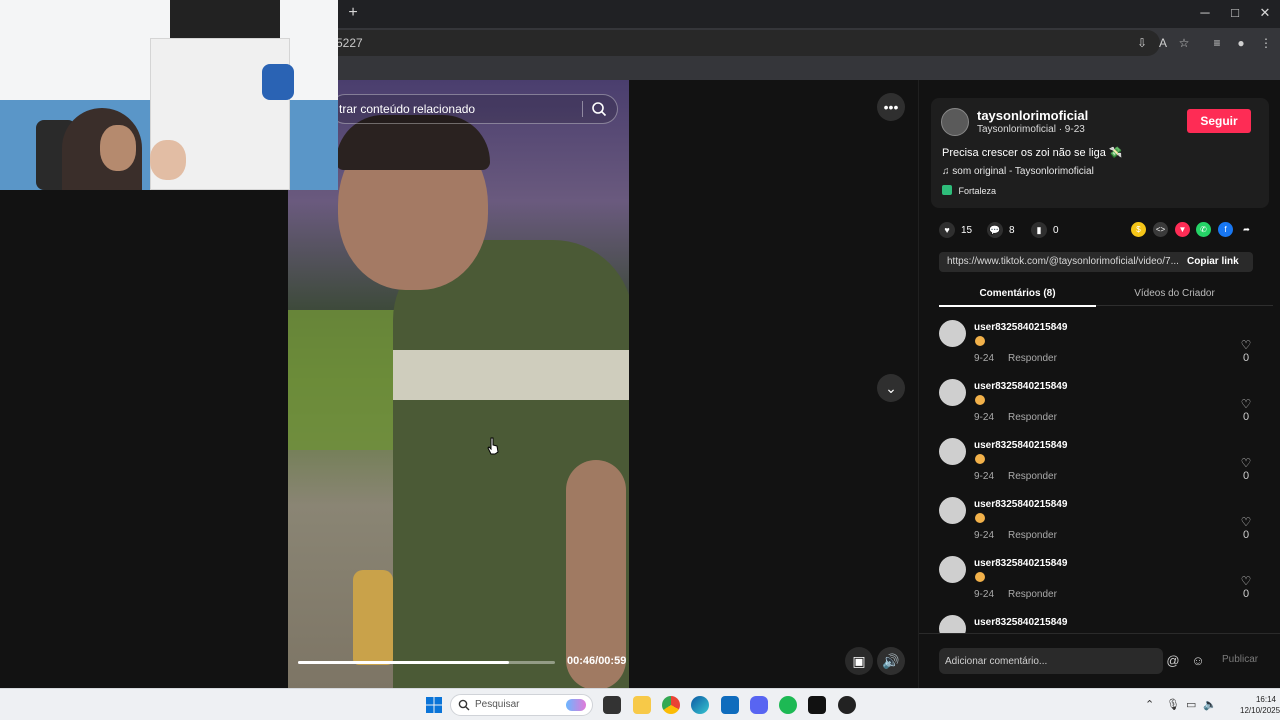 The width and height of the screenshot is (1280, 720). Describe the element at coordinates (788, 705) in the screenshot. I see `spotify-icon` at that location.